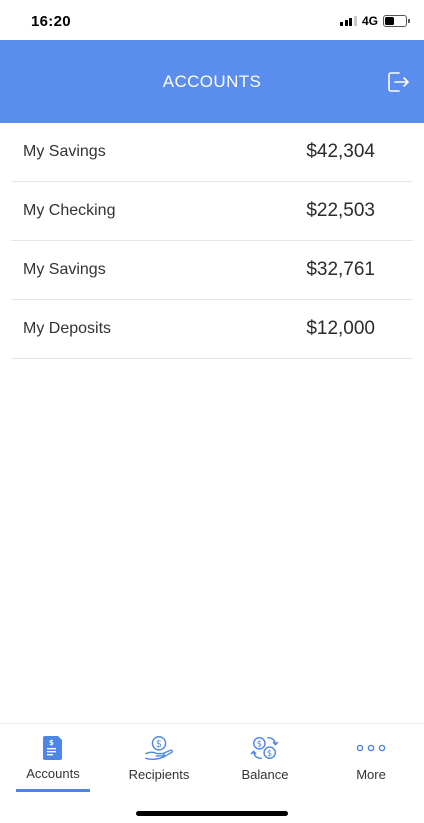 This screenshot has height=823, width=424. I want to click on account-name: My Deposits, so click(67, 328).